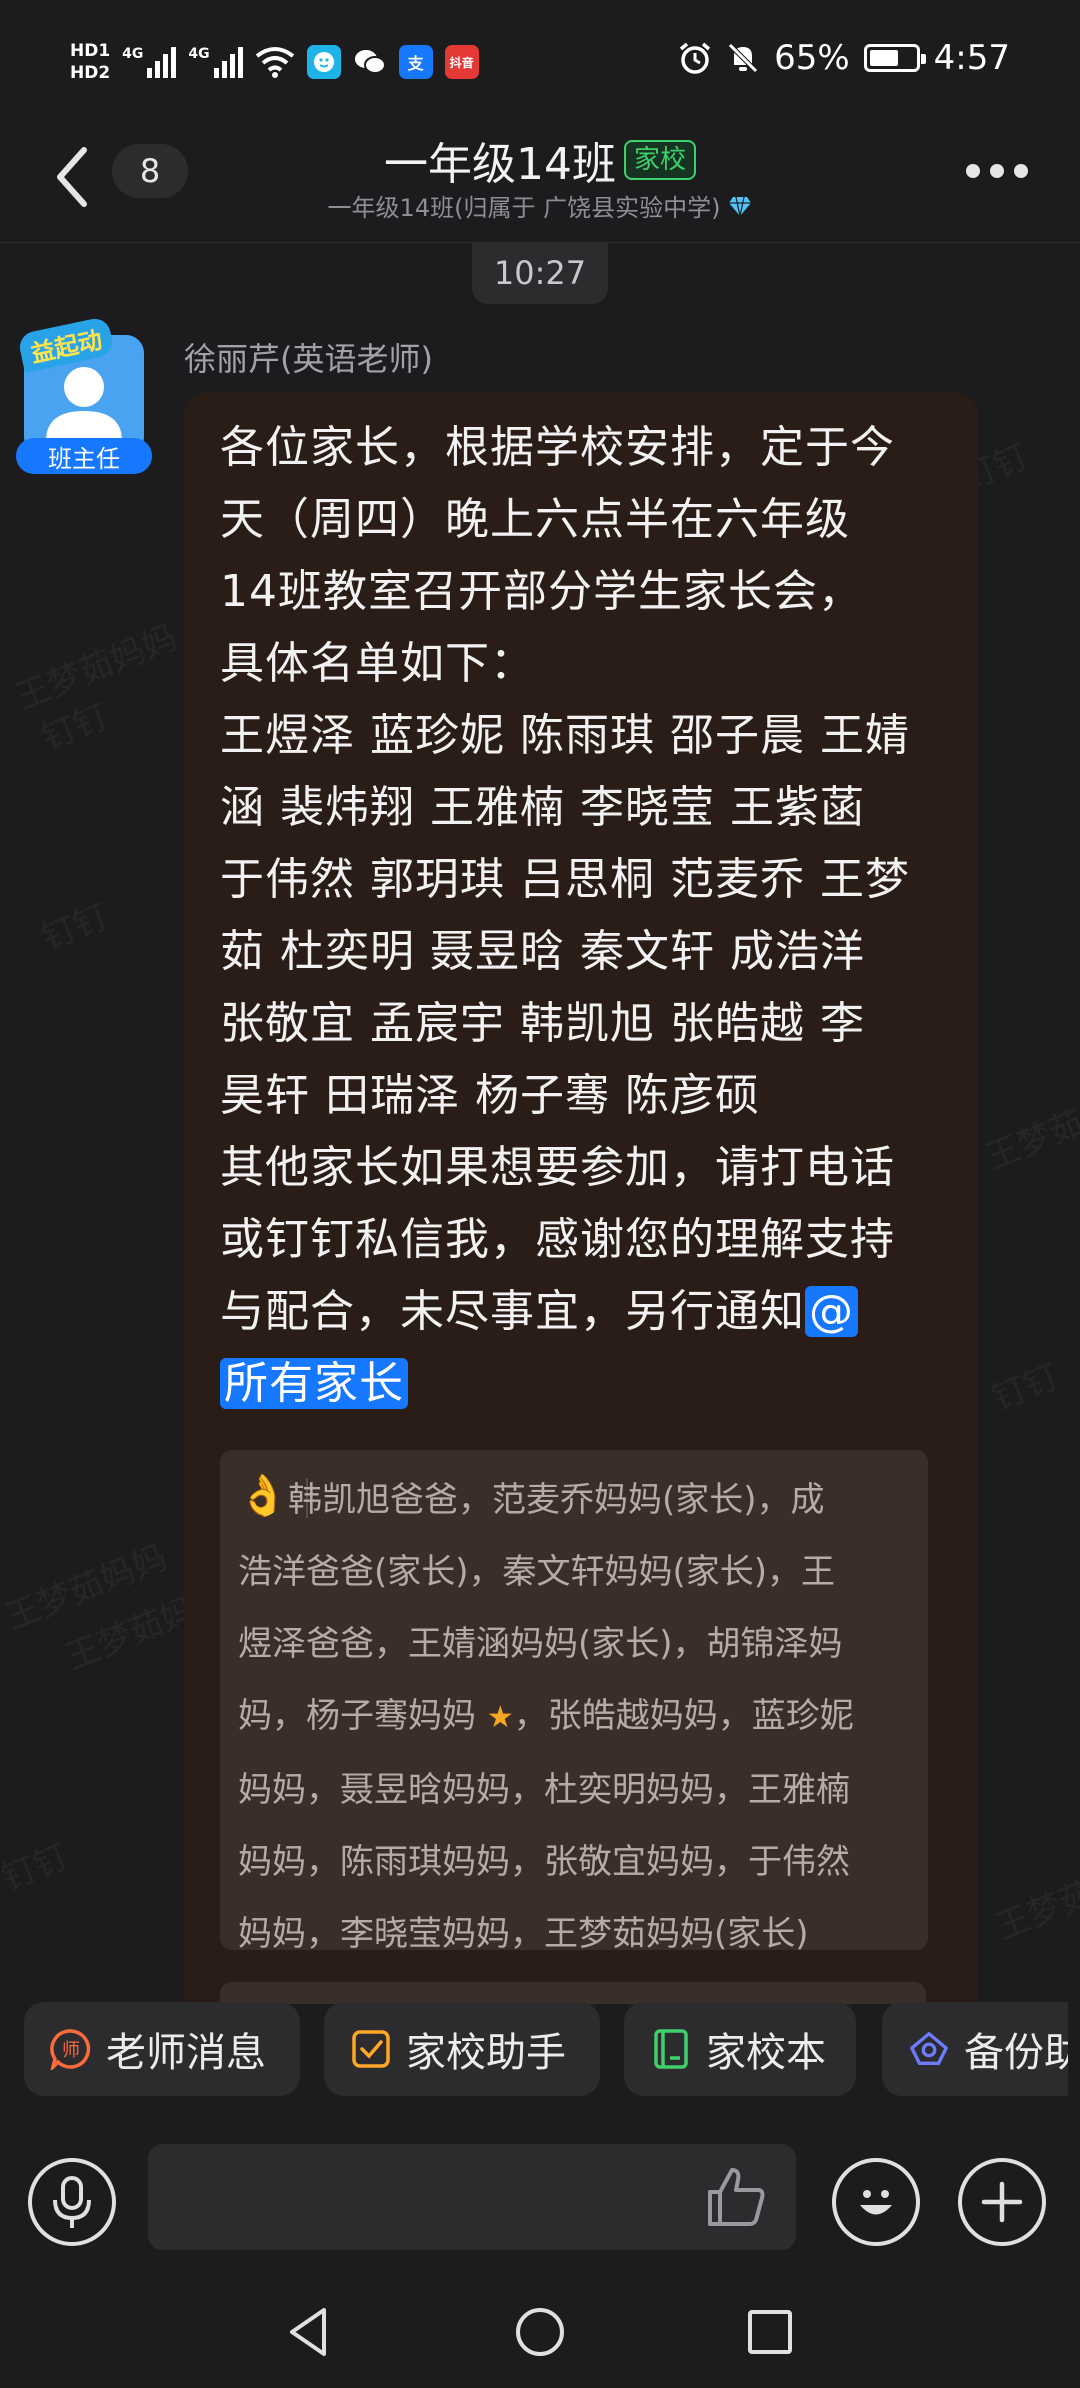 This screenshot has height=2388, width=1080. Describe the element at coordinates (500, 1717) in the screenshot. I see `star-icon: ★` at that location.